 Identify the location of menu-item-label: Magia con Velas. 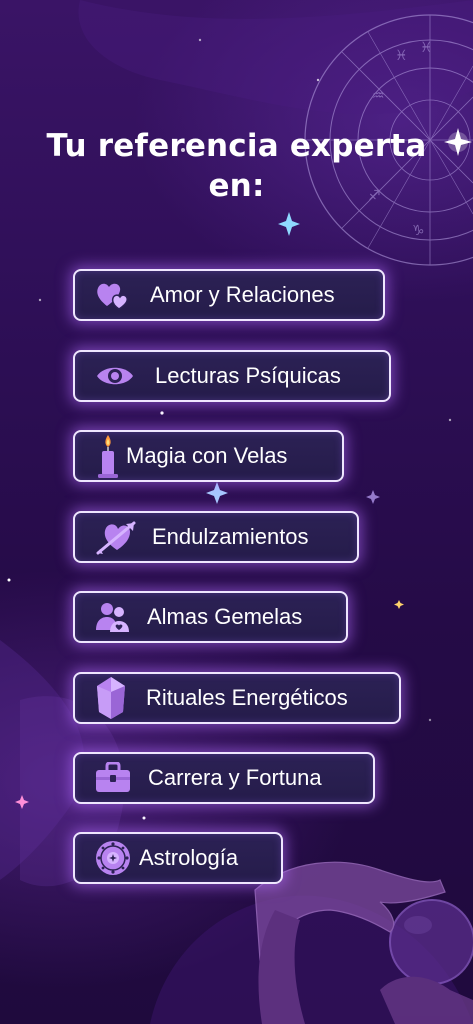
(207, 455).